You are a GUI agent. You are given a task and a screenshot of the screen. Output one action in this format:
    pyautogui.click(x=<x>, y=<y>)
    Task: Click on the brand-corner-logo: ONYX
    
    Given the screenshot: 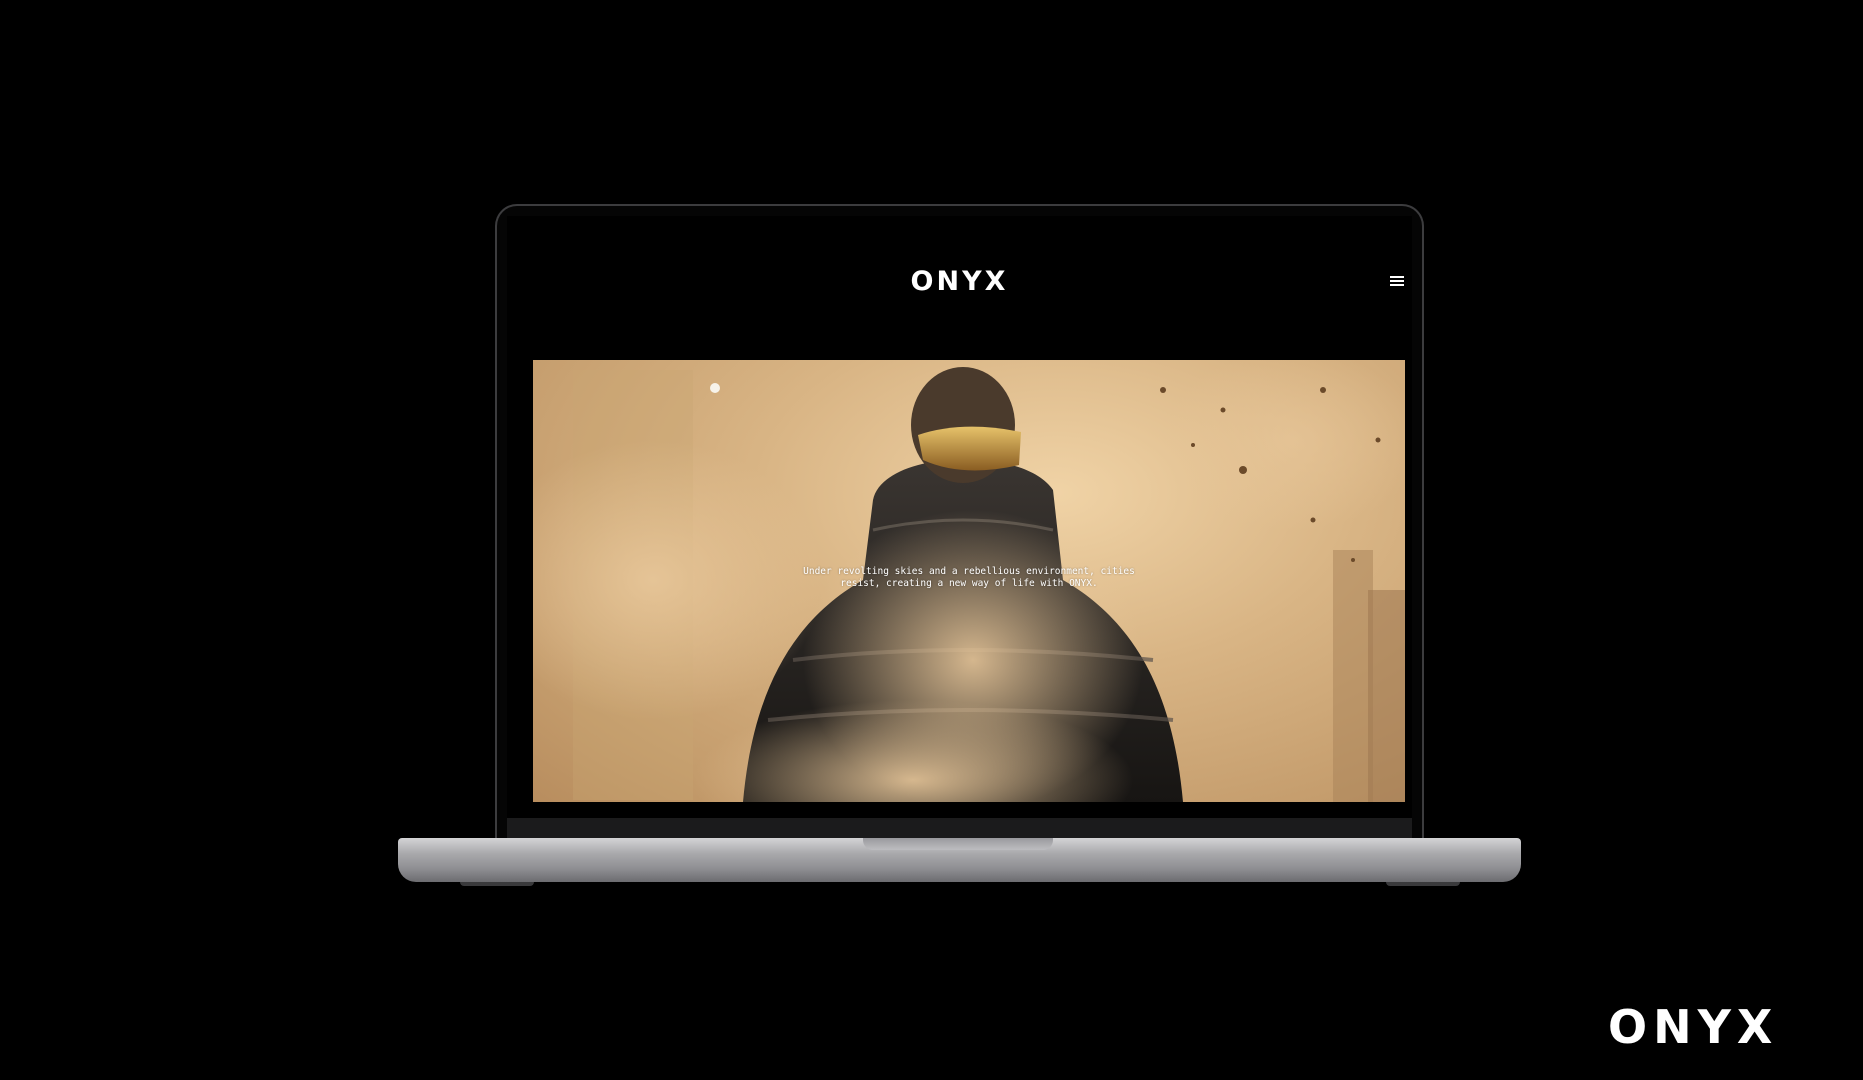 What is the action you would take?
    pyautogui.click(x=1693, y=1027)
    